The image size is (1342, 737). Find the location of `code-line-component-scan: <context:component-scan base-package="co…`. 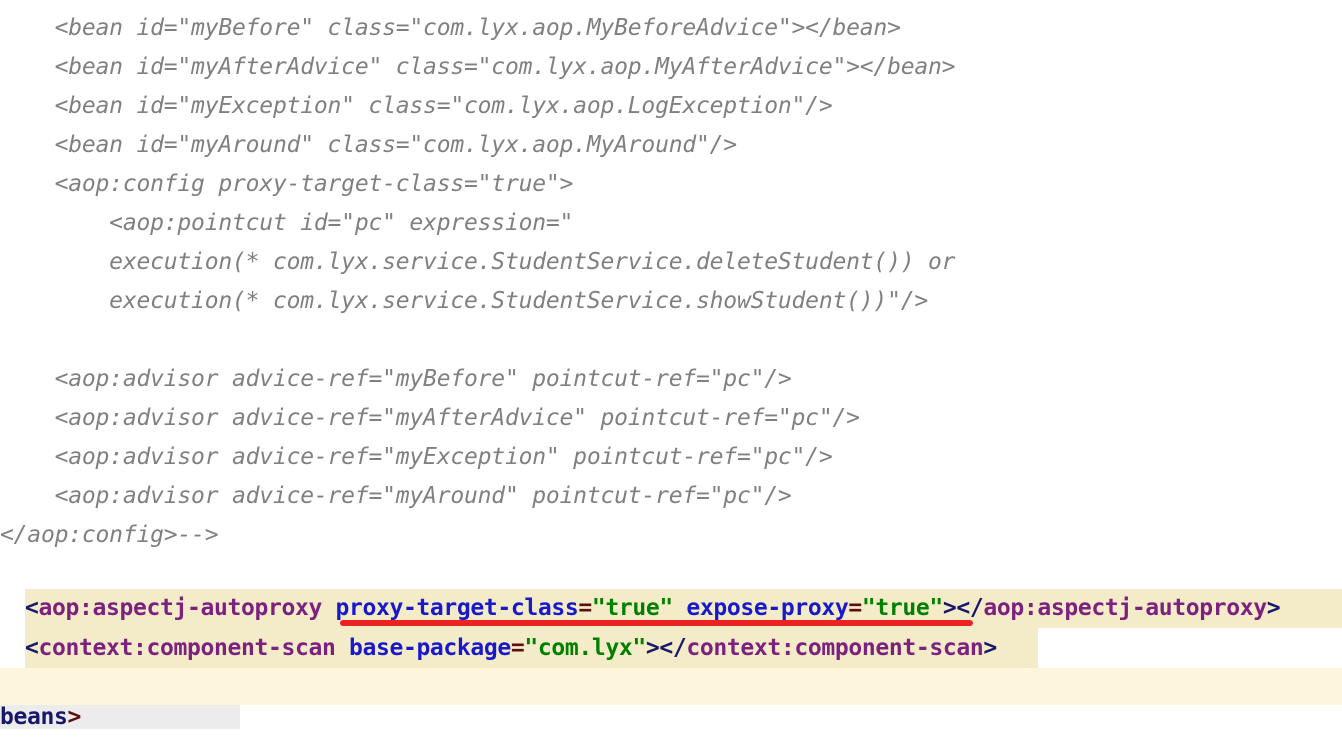

code-line-component-scan: <context:component-scan base-package="co… is located at coordinates (511, 648).